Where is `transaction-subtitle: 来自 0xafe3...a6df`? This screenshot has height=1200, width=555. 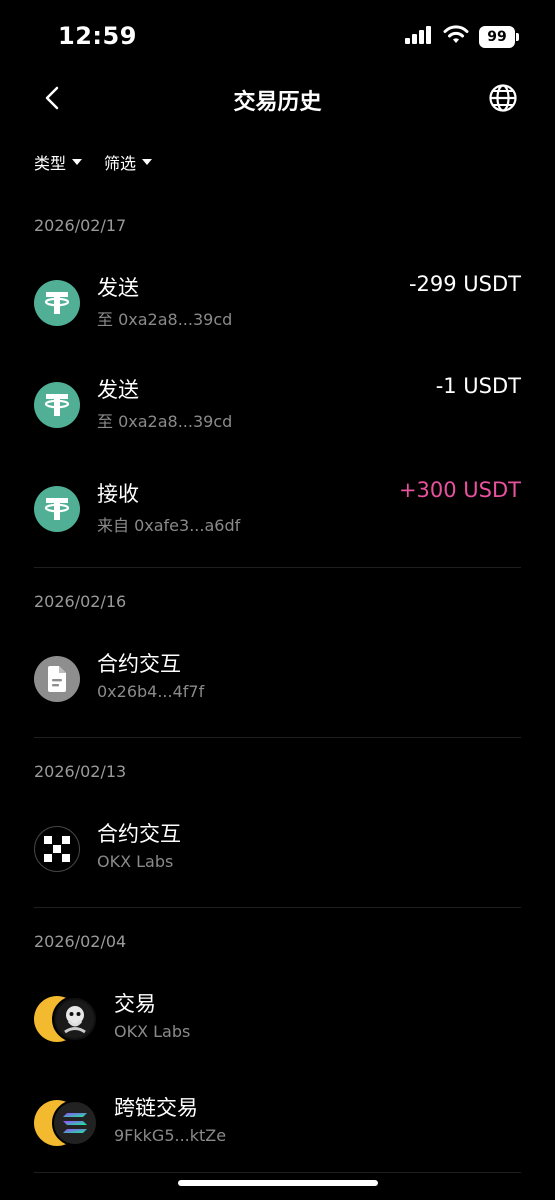
transaction-subtitle: 来自 0xafe3...a6df is located at coordinates (169, 525).